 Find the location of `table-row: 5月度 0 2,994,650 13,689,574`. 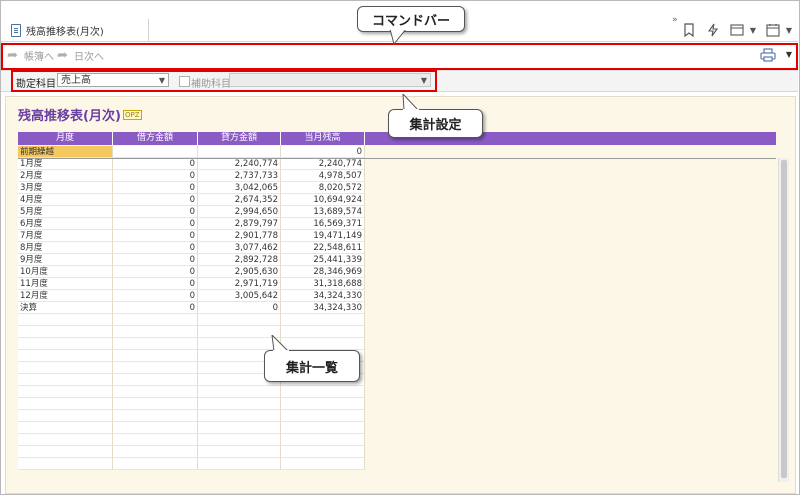

table-row: 5月度 0 2,994,650 13,689,574 is located at coordinates (191, 212).